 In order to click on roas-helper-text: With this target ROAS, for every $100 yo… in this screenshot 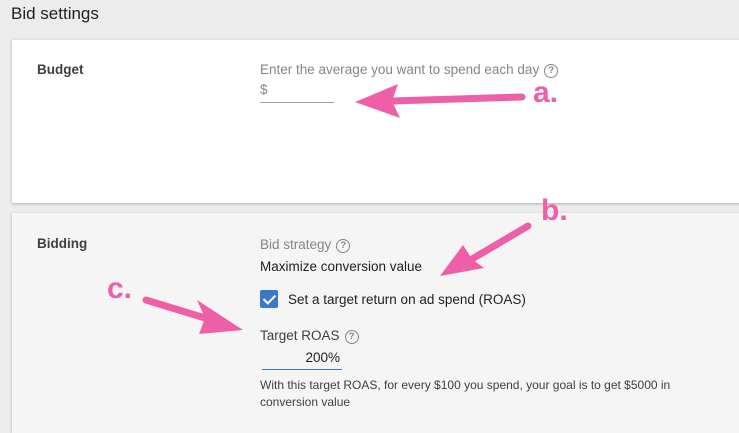, I will do `click(465, 393)`.